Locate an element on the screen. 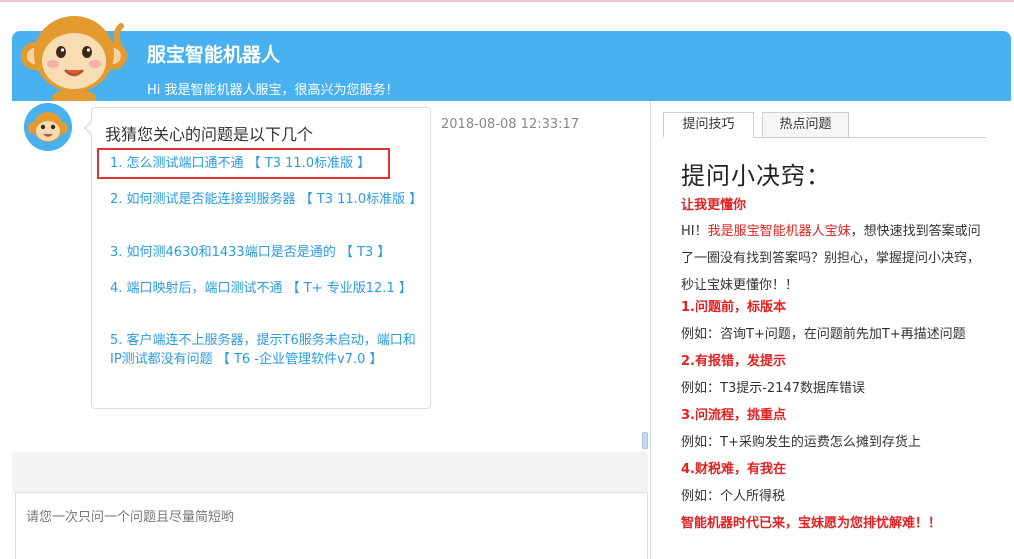 This screenshot has height=559, width=1014. tip-1-title: 1.问题前，标版本 is located at coordinates (733, 307).